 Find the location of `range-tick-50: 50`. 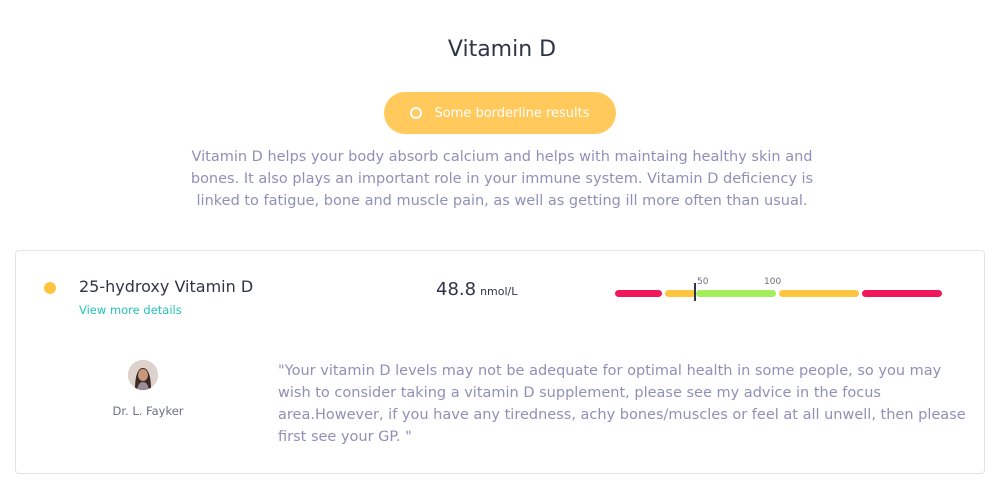

range-tick-50: 50 is located at coordinates (703, 282).